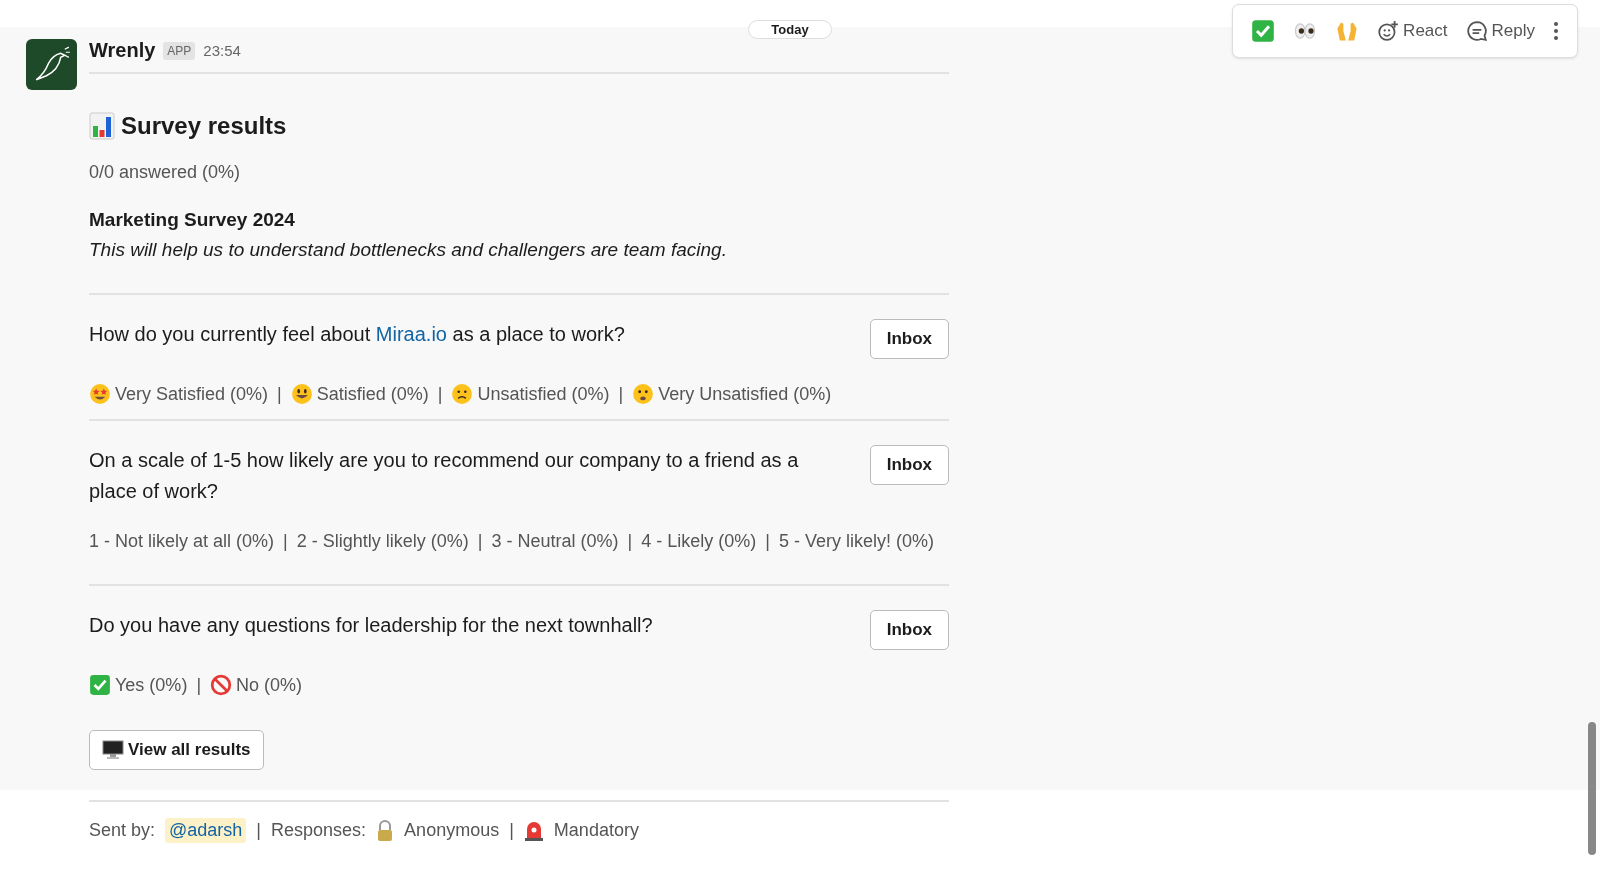  Describe the element at coordinates (319, 830) in the screenshot. I see `responses-label: Responses:` at that location.